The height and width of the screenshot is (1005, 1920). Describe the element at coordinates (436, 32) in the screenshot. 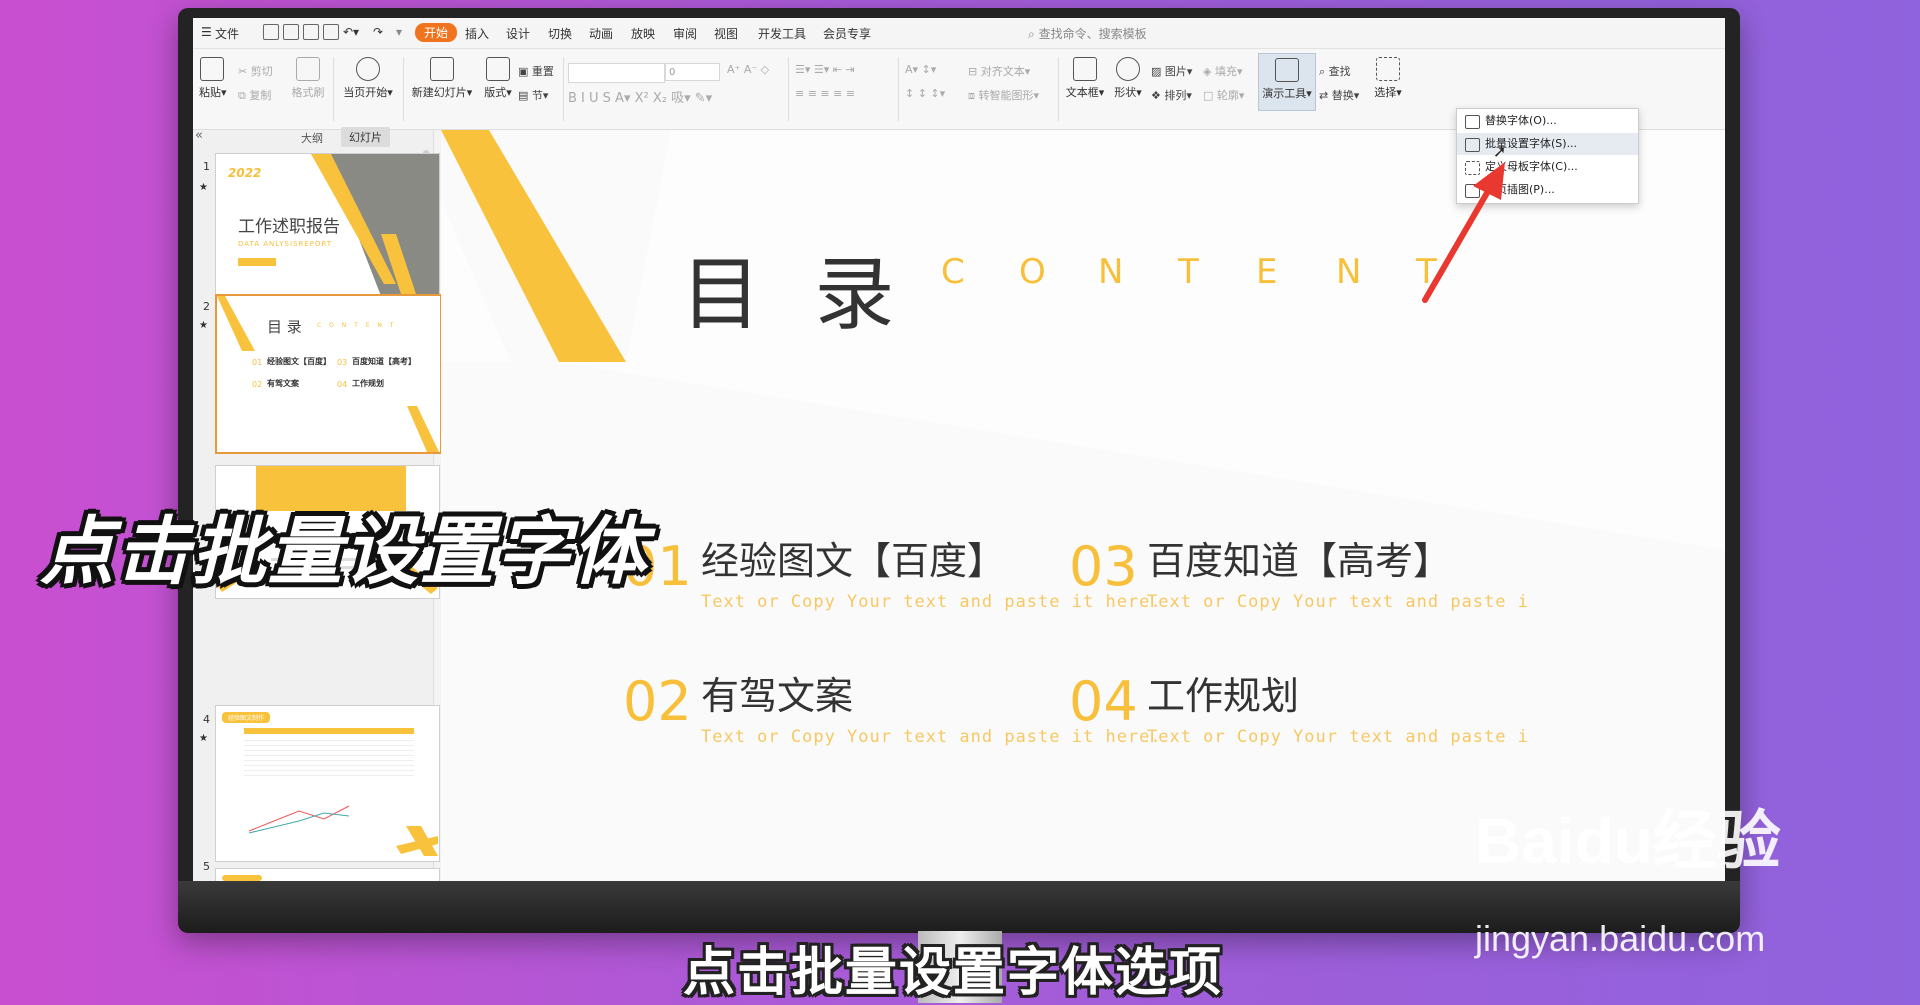

I see `tab-home: 开始` at that location.